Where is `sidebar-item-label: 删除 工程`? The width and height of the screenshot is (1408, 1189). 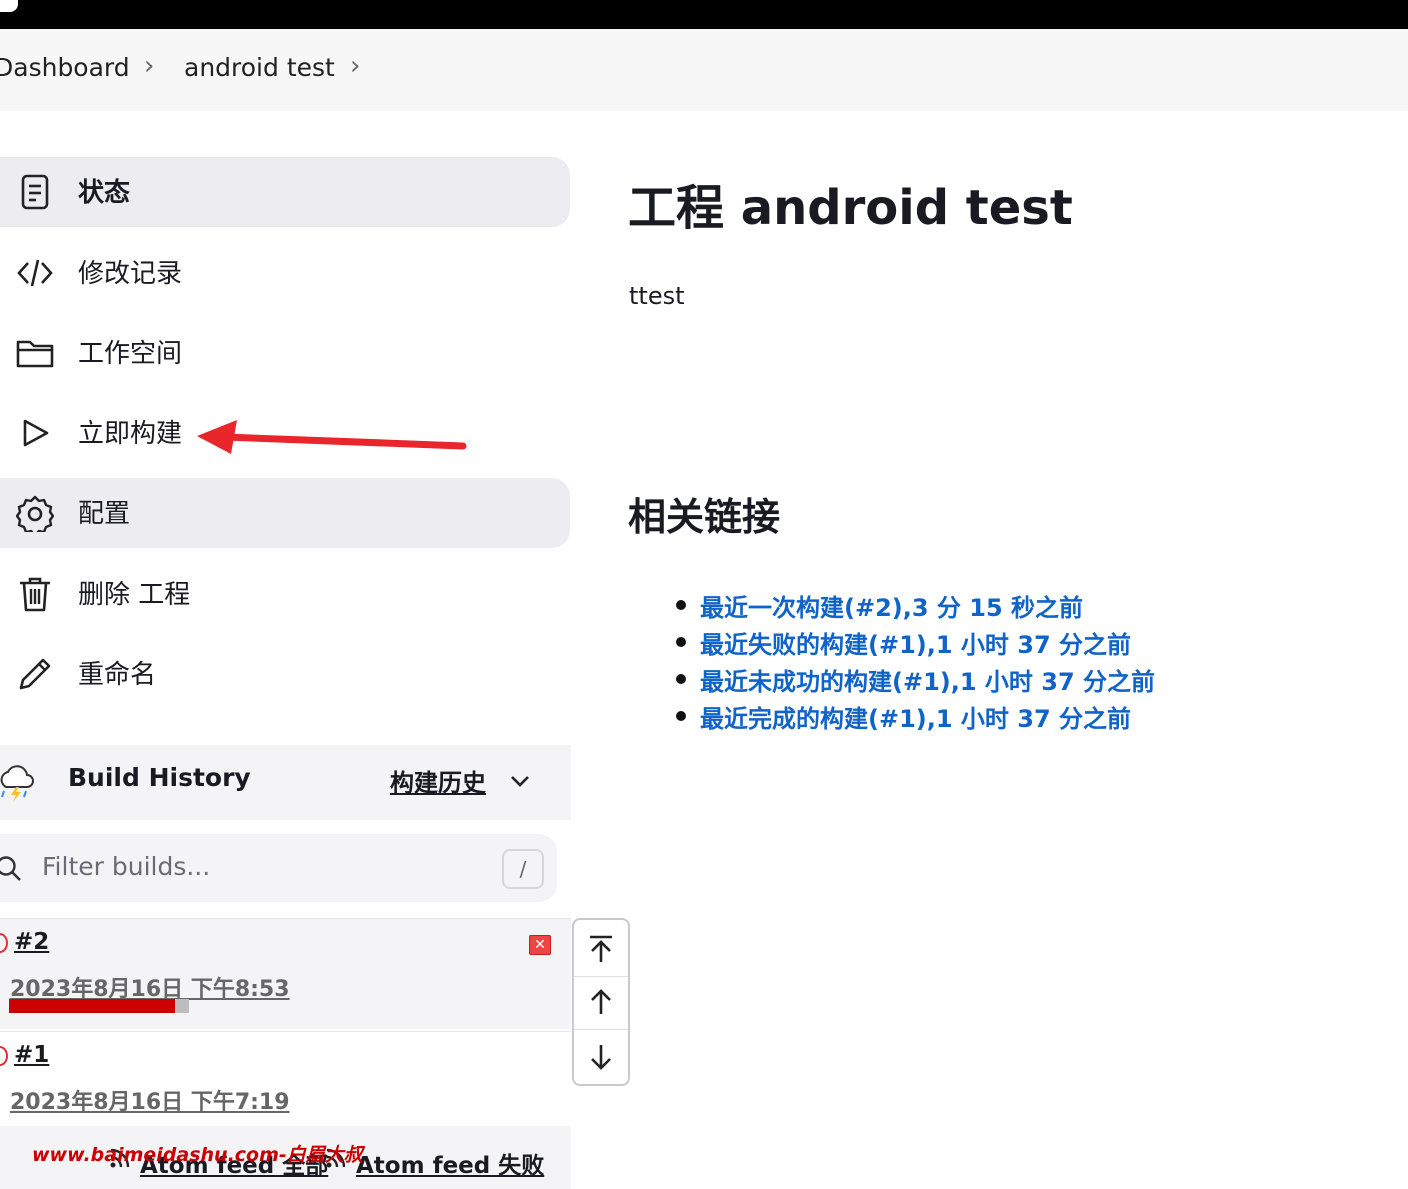 sidebar-item-label: 删除 工程 is located at coordinates (134, 595).